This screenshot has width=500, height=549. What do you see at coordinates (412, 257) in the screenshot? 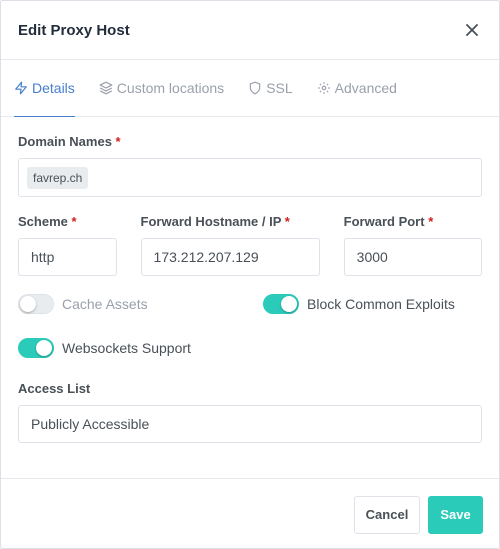
I see `forward-port-input: 3000` at bounding box center [412, 257].